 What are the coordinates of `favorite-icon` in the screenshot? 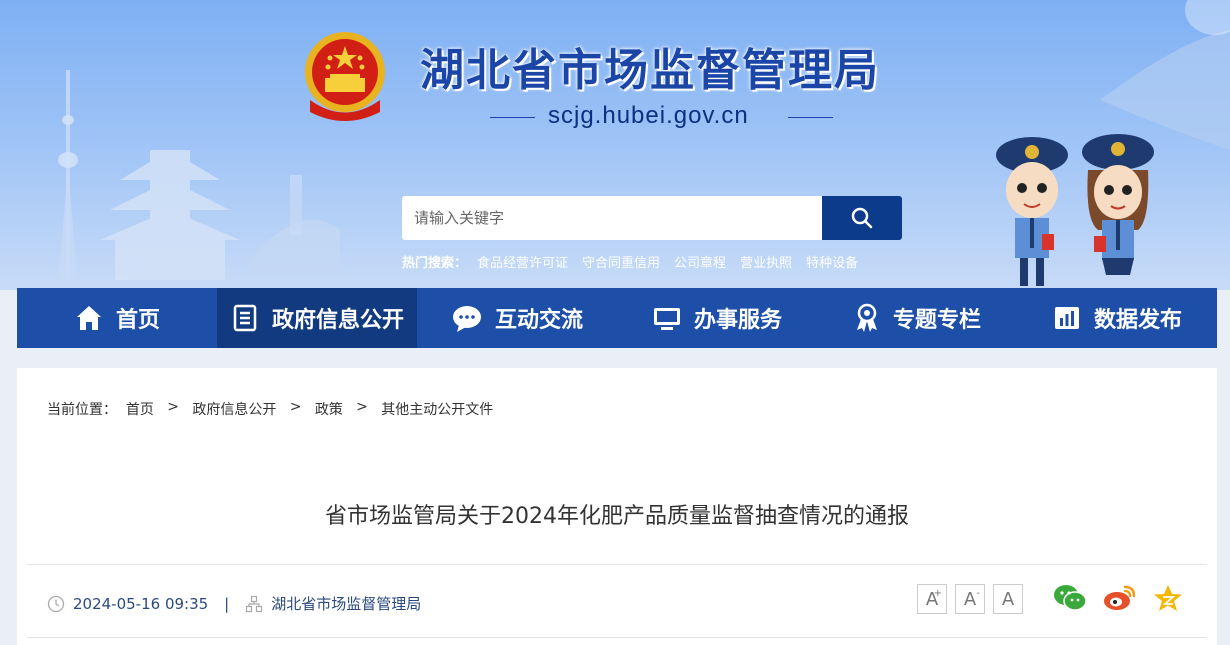 It's located at (1168, 598).